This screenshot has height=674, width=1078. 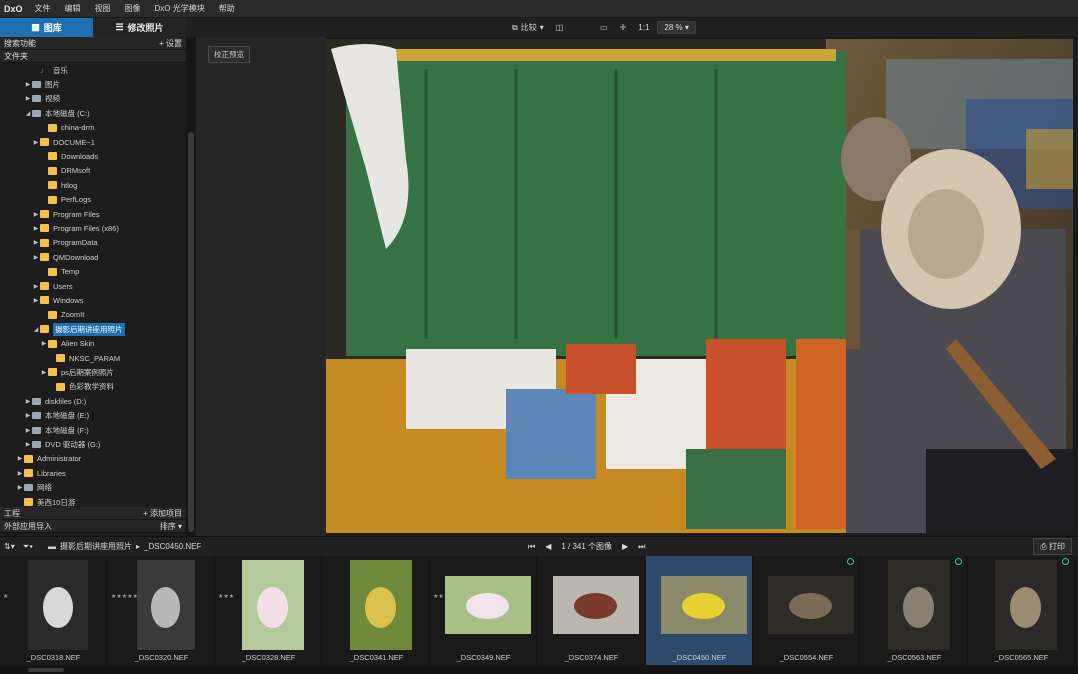 What do you see at coordinates (623, 27) in the screenshot?
I see `pan-button: ✛` at bounding box center [623, 27].